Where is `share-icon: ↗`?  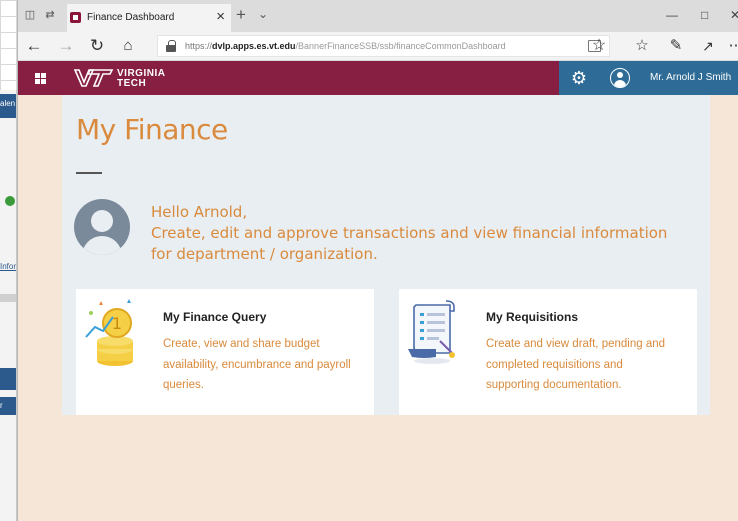
share-icon: ↗ is located at coordinates (708, 46).